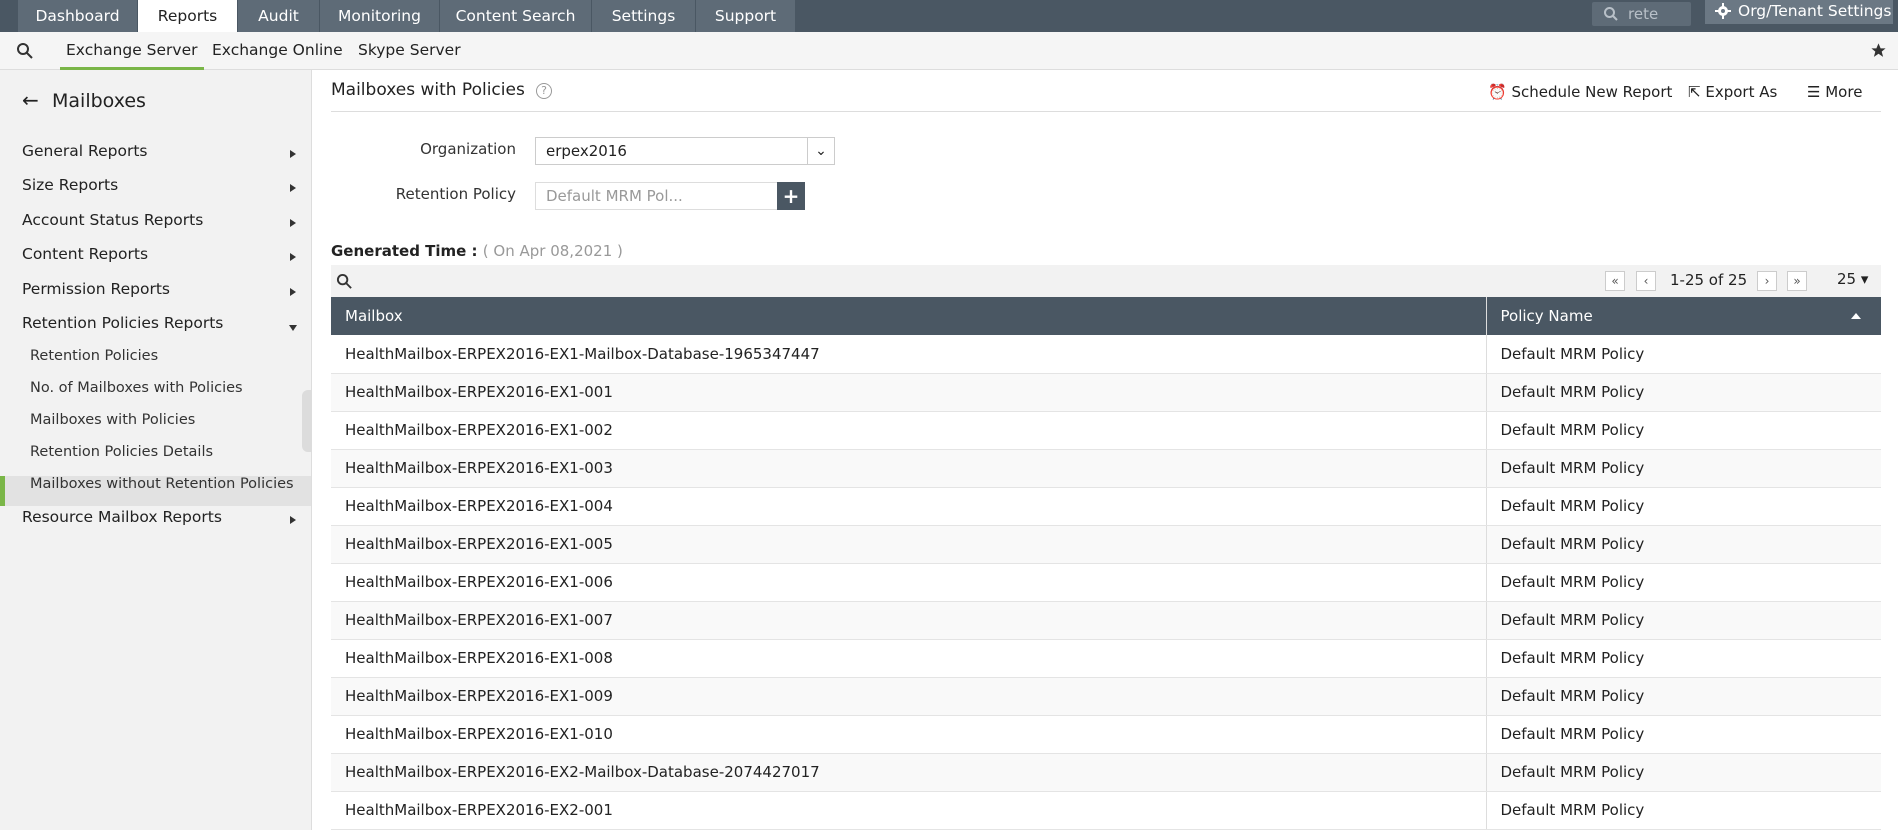  I want to click on generated-time: Generated Time : ( On Apr 08,2021 ), so click(477, 251).